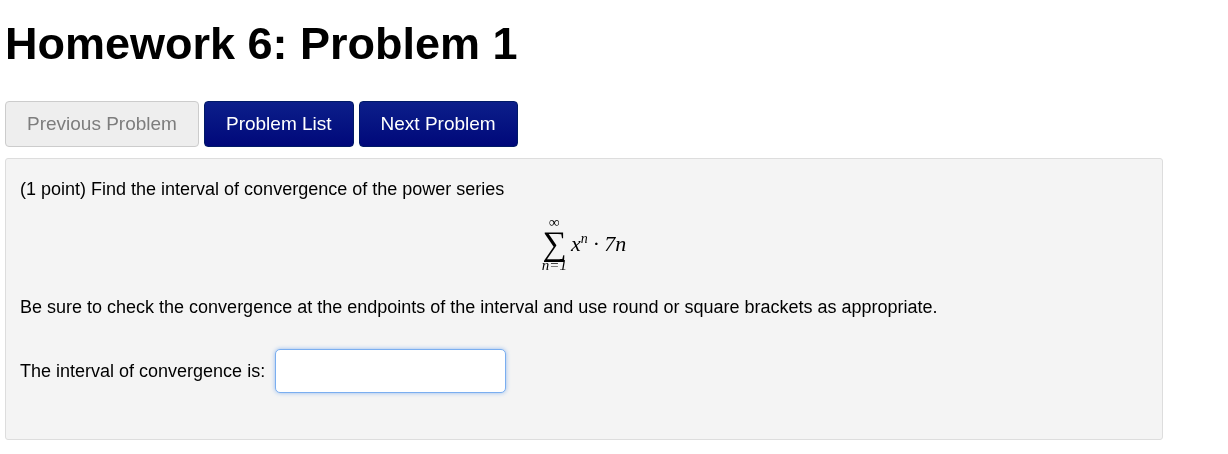 The width and height of the screenshot is (1228, 454). I want to click on page-title: Homework 6: Problem 1, so click(262, 44).